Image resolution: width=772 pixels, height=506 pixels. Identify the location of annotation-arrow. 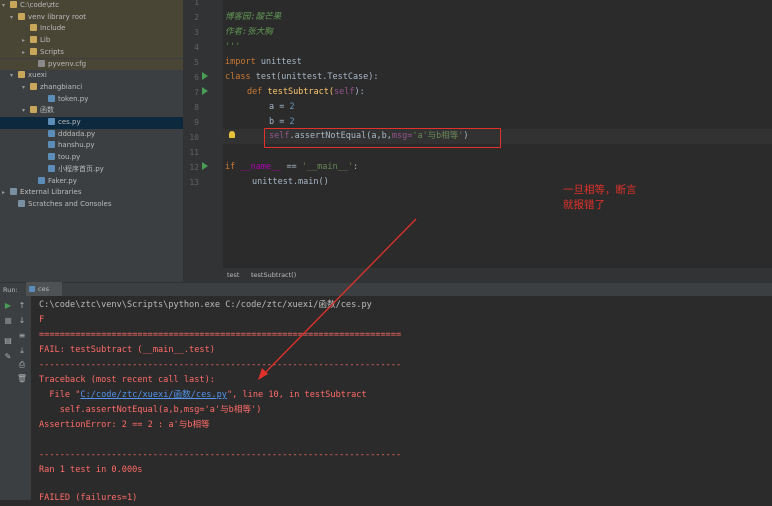
(337, 299).